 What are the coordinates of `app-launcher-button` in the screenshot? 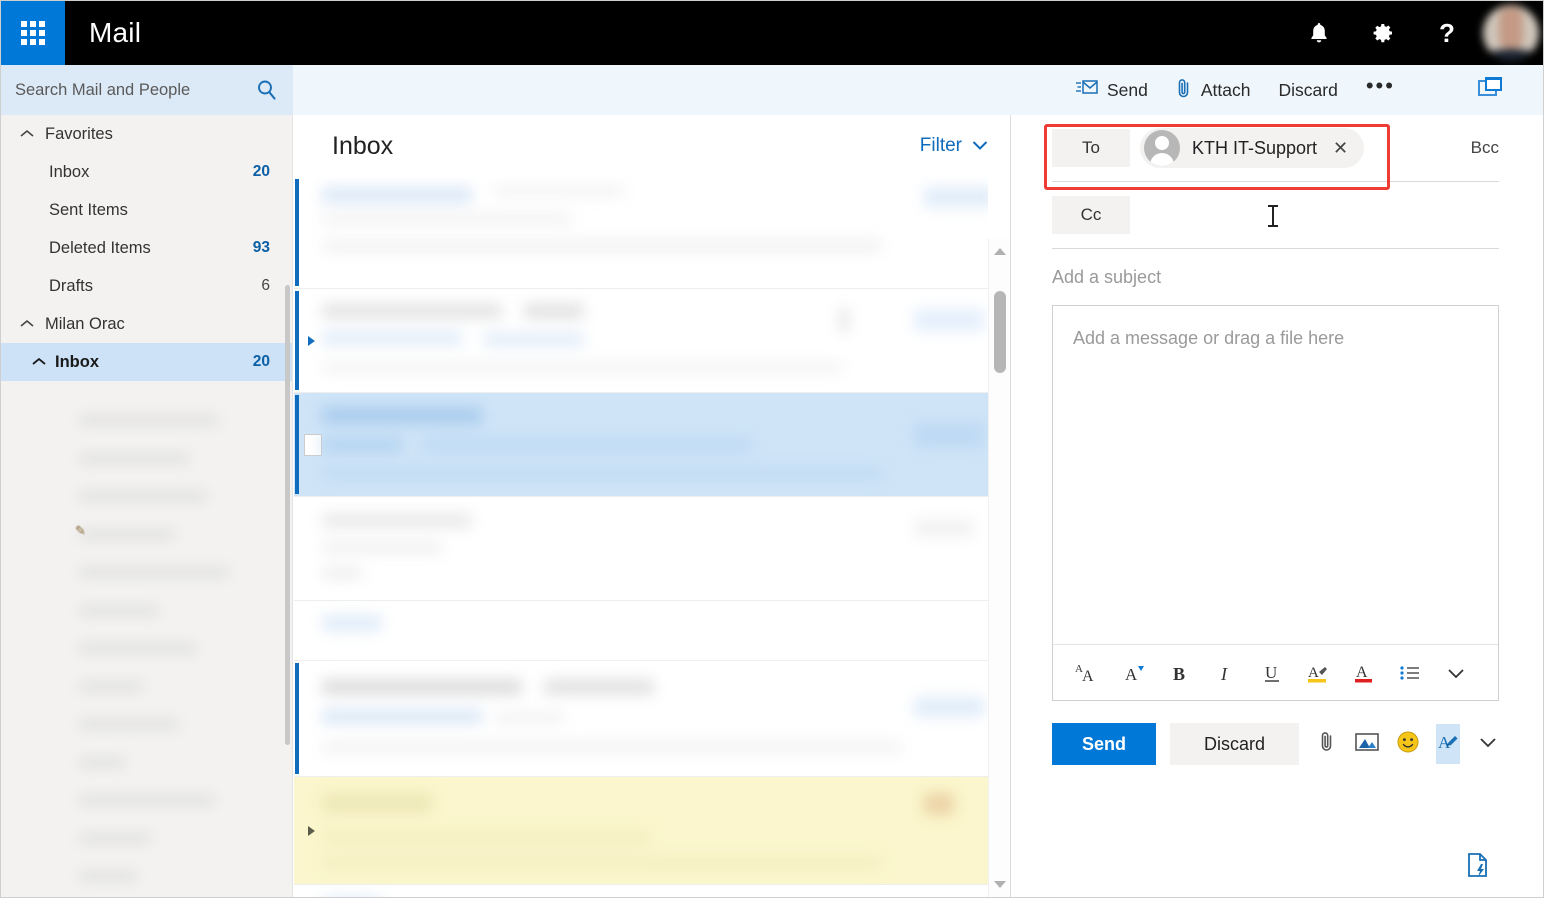 It's located at (33, 33).